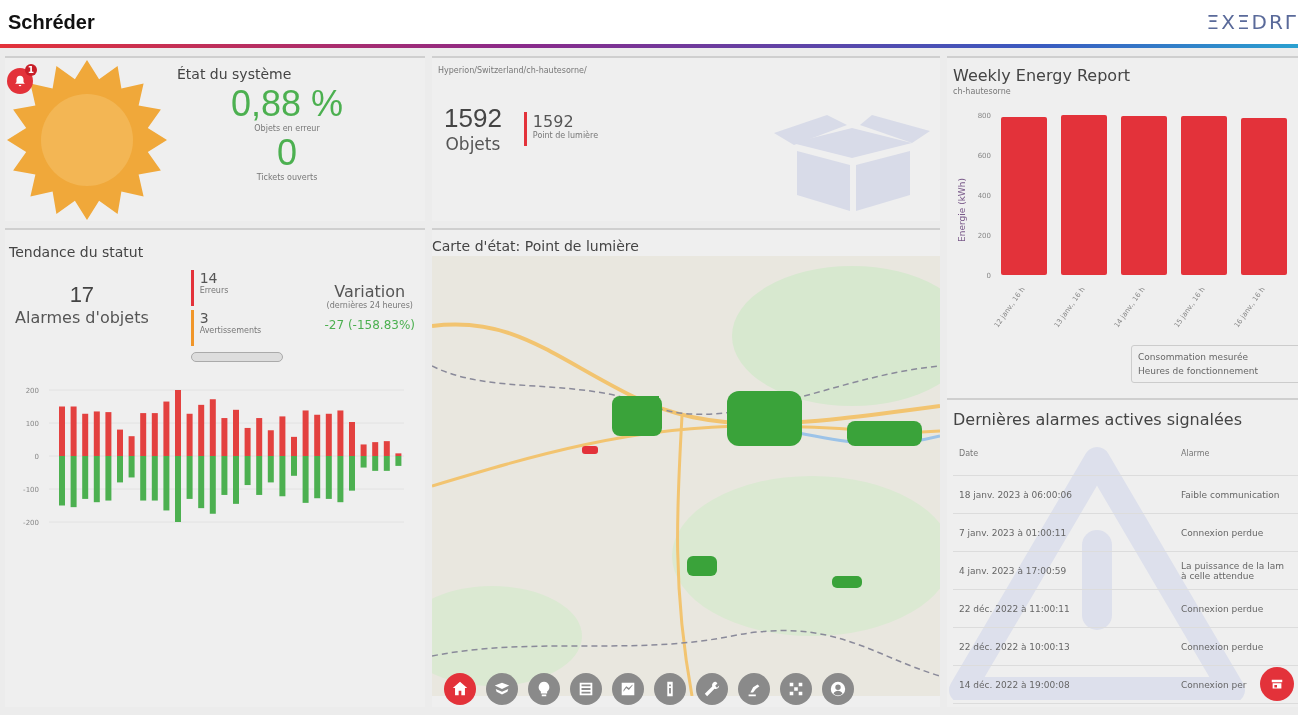 Image resolution: width=1298 pixels, height=715 pixels. I want to click on bell-icon, so click(20, 81).